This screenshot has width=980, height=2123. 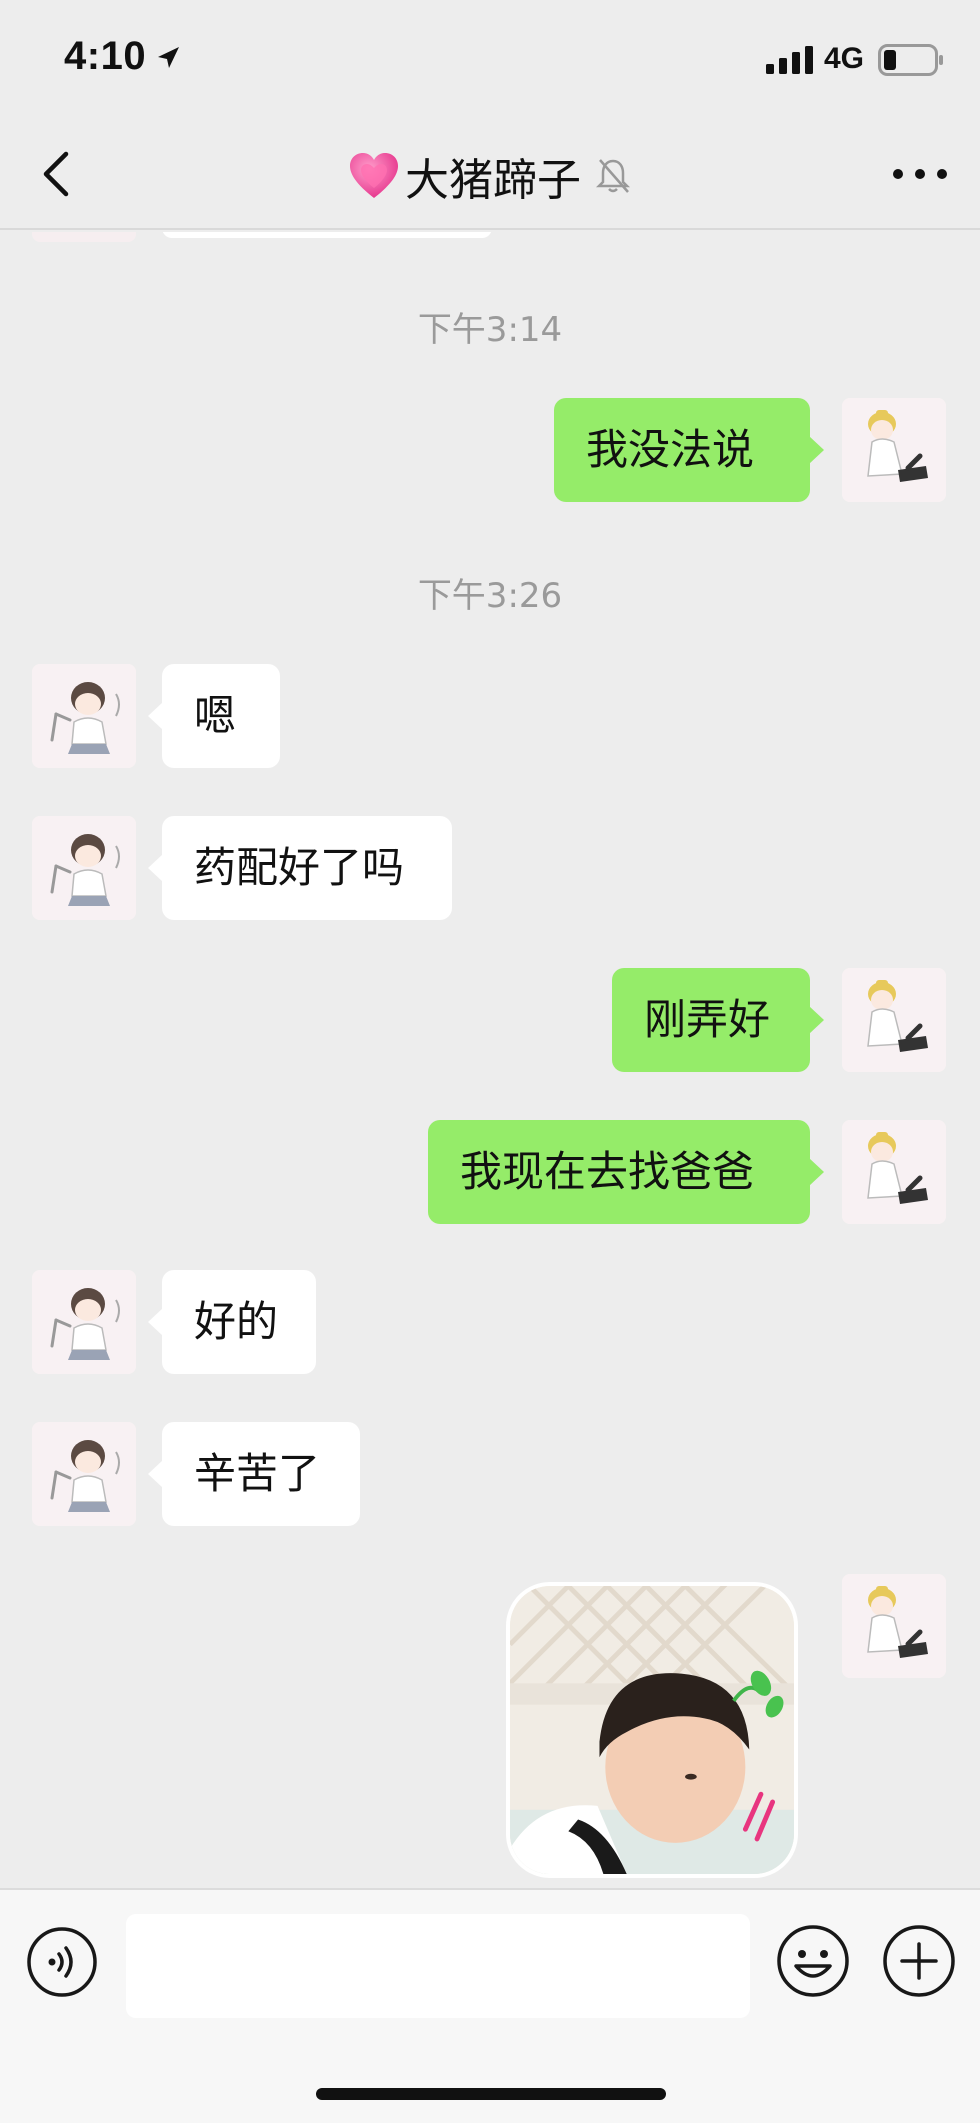 I want to click on nav-bar: 大猪蹄子, so click(x=490, y=174).